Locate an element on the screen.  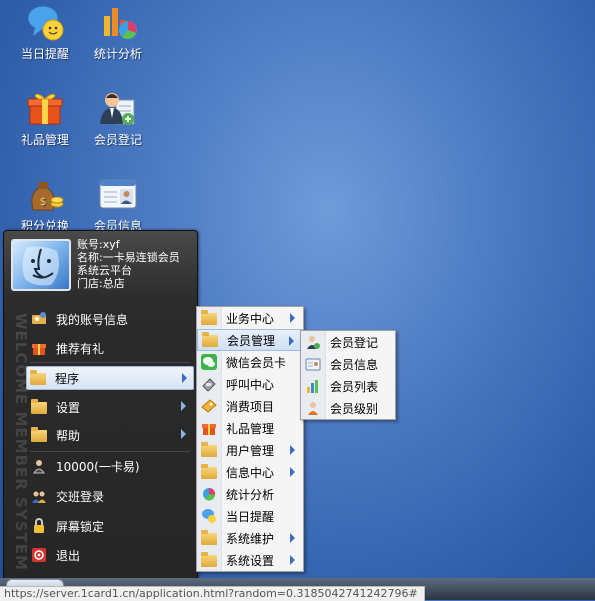
menu-item-label: 会员列表 is located at coordinates (354, 386).